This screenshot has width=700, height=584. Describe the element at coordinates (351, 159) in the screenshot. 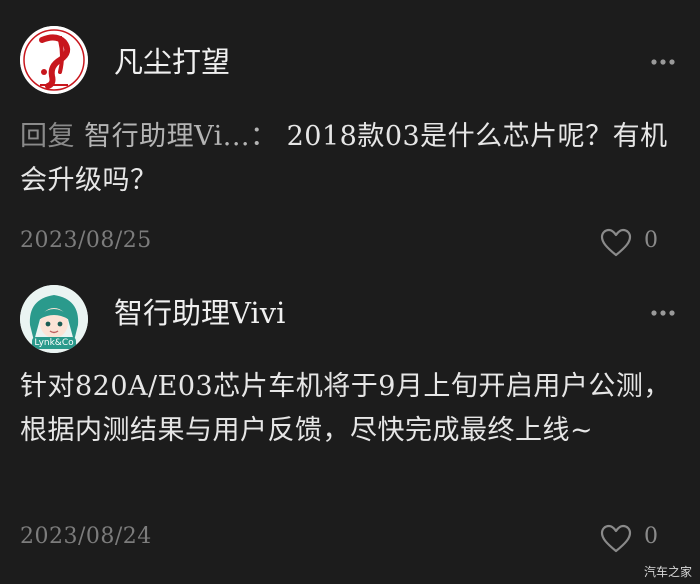

I see `comment-text-container: 回复 智行助理Vi...： 2018款03是什么芯片呢？有机会升级吗？` at that location.